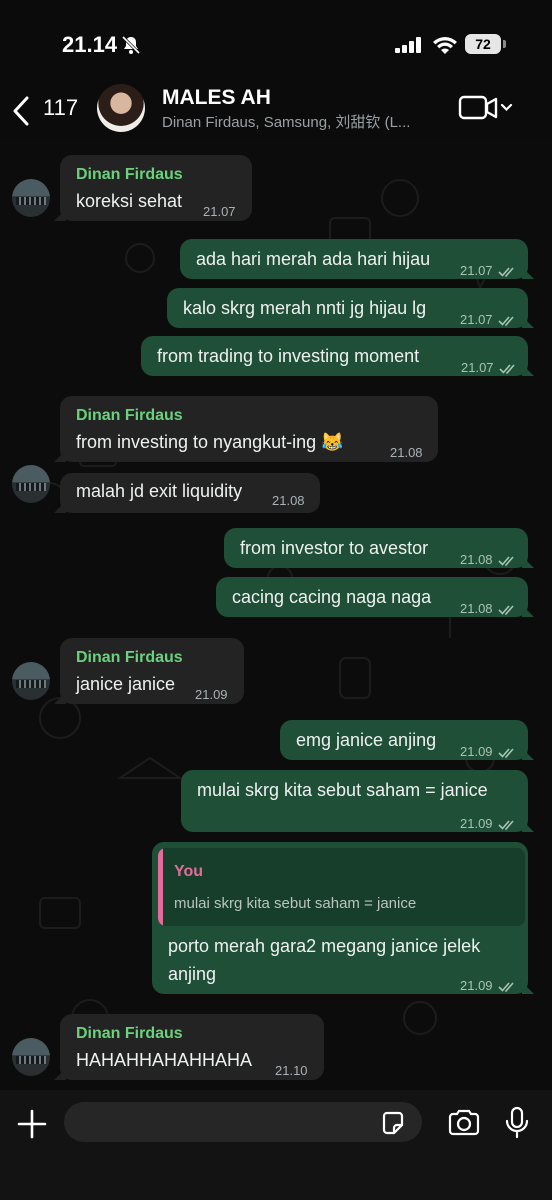  I want to click on outgoing-message: kalo skrg merah nnti jg hijau lg 21.07, so click(350, 308).